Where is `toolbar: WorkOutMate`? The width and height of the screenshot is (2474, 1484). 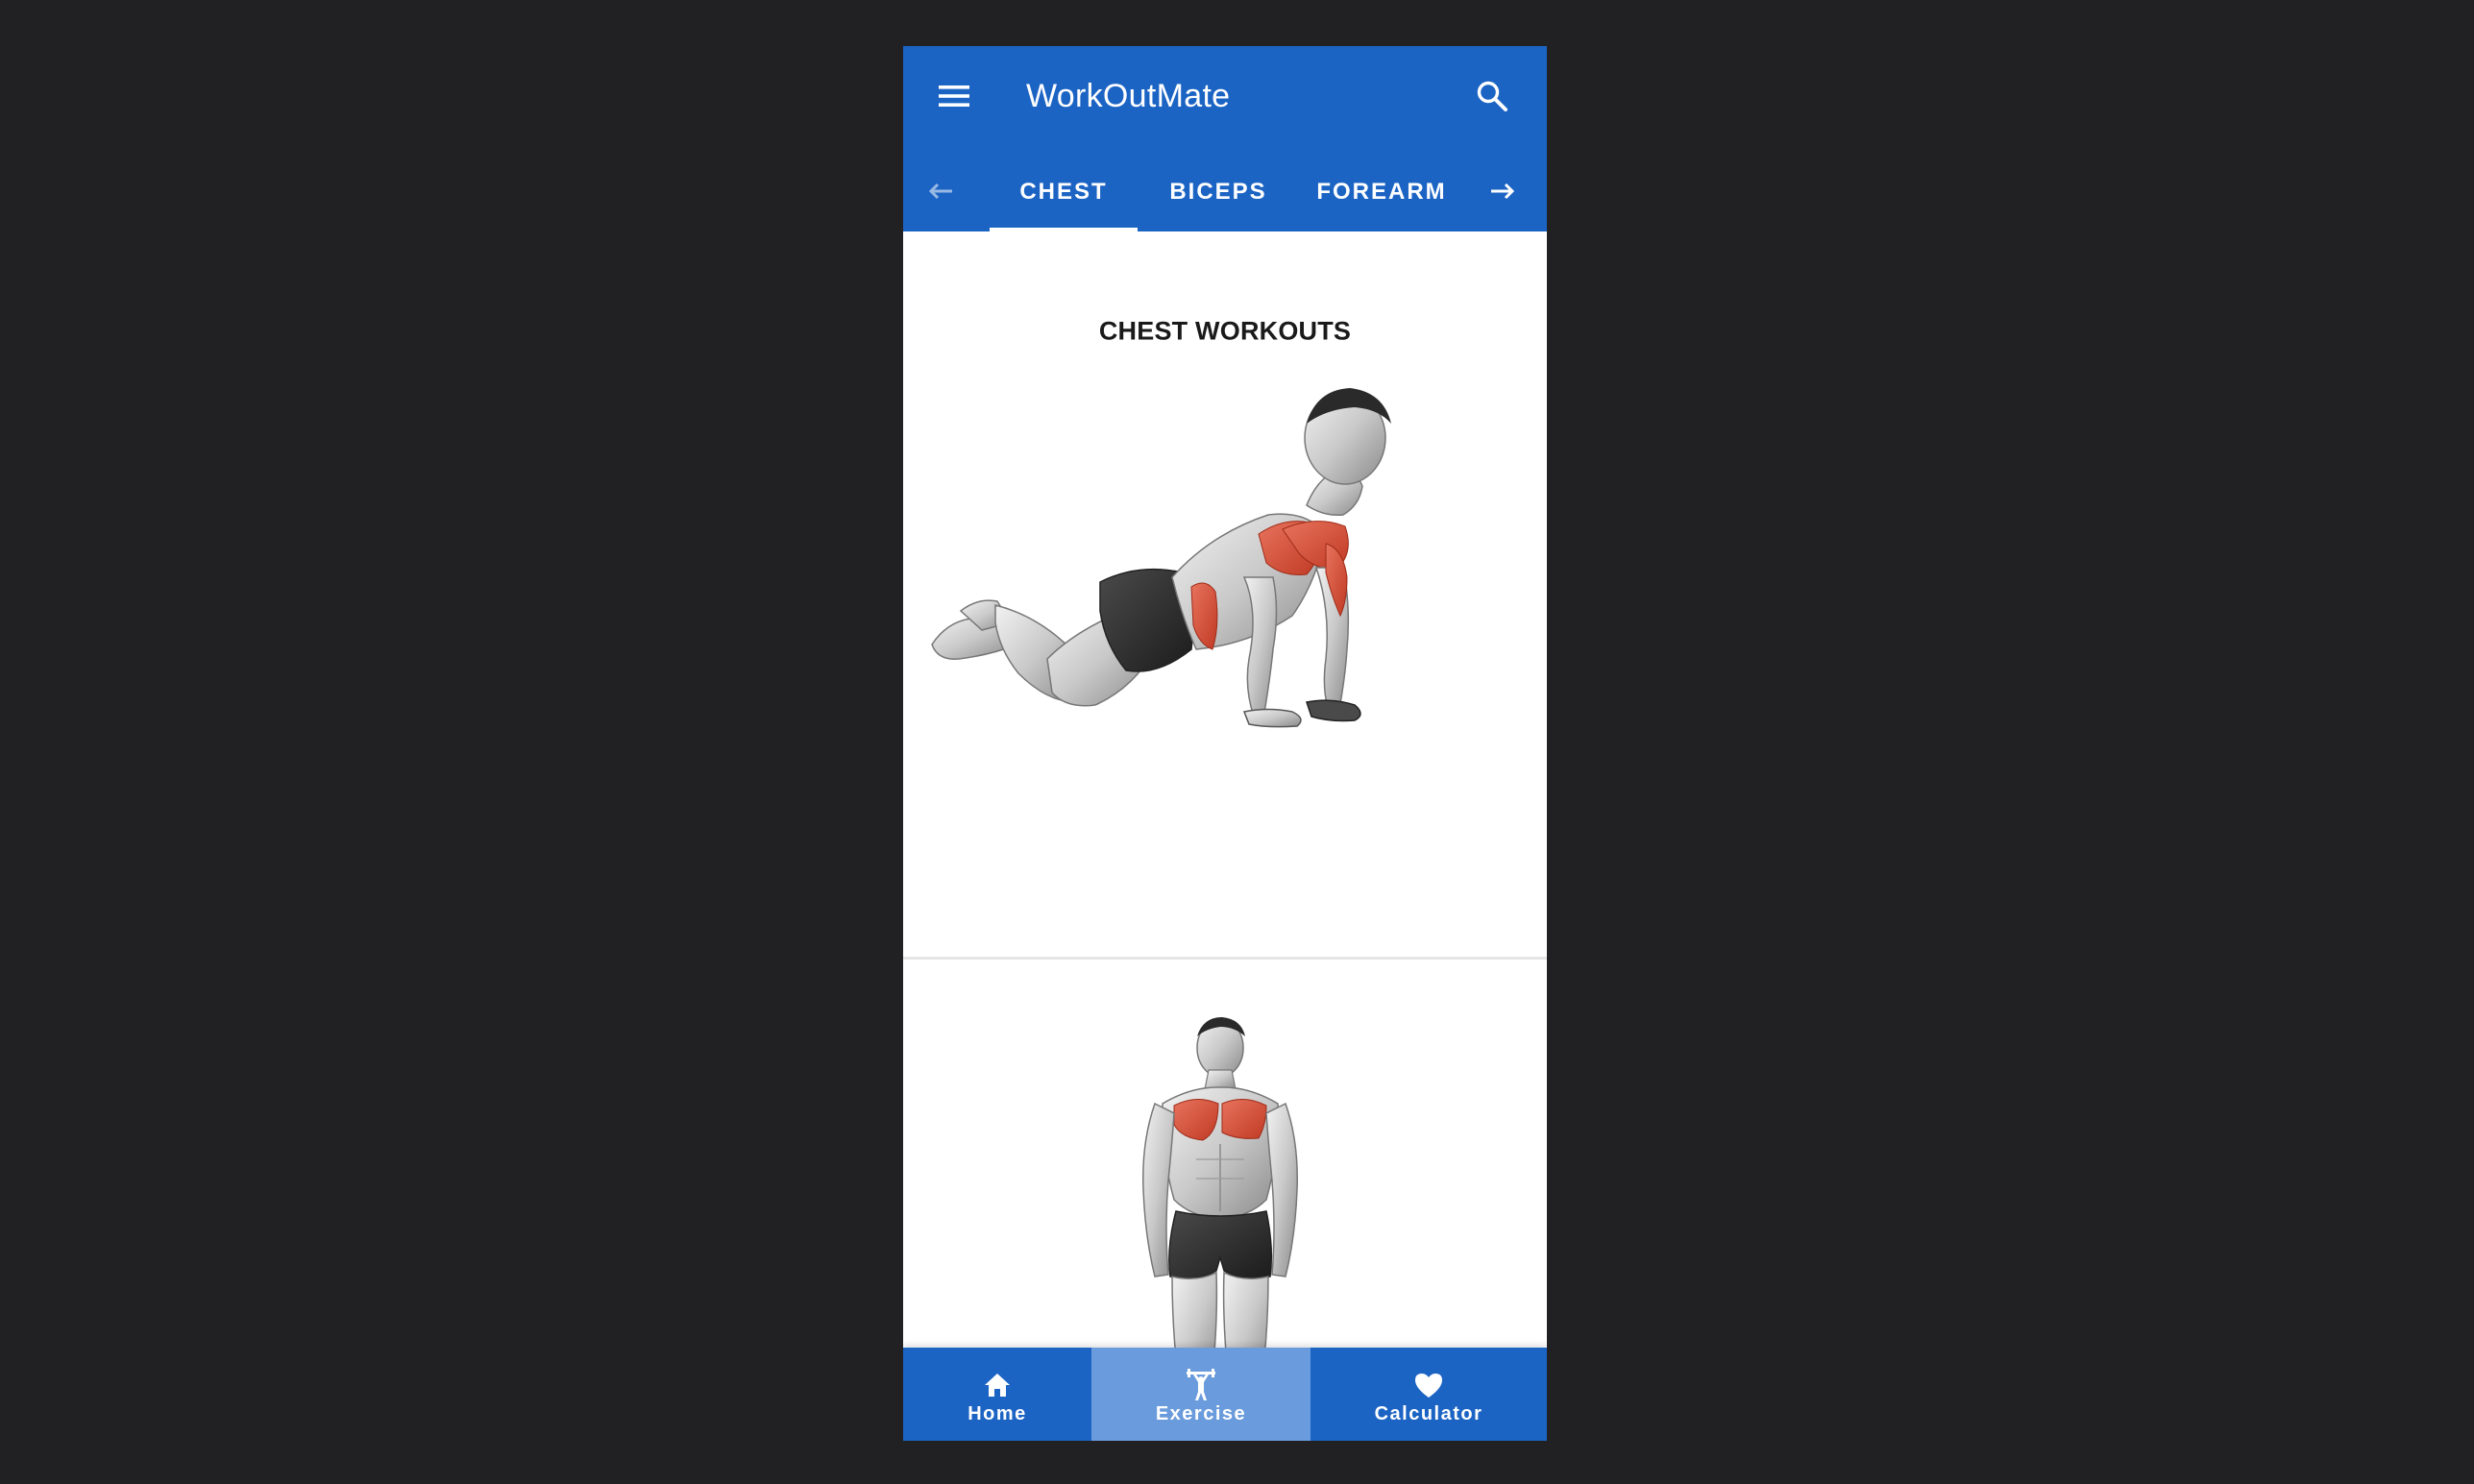 toolbar: WorkOutMate is located at coordinates (1225, 99).